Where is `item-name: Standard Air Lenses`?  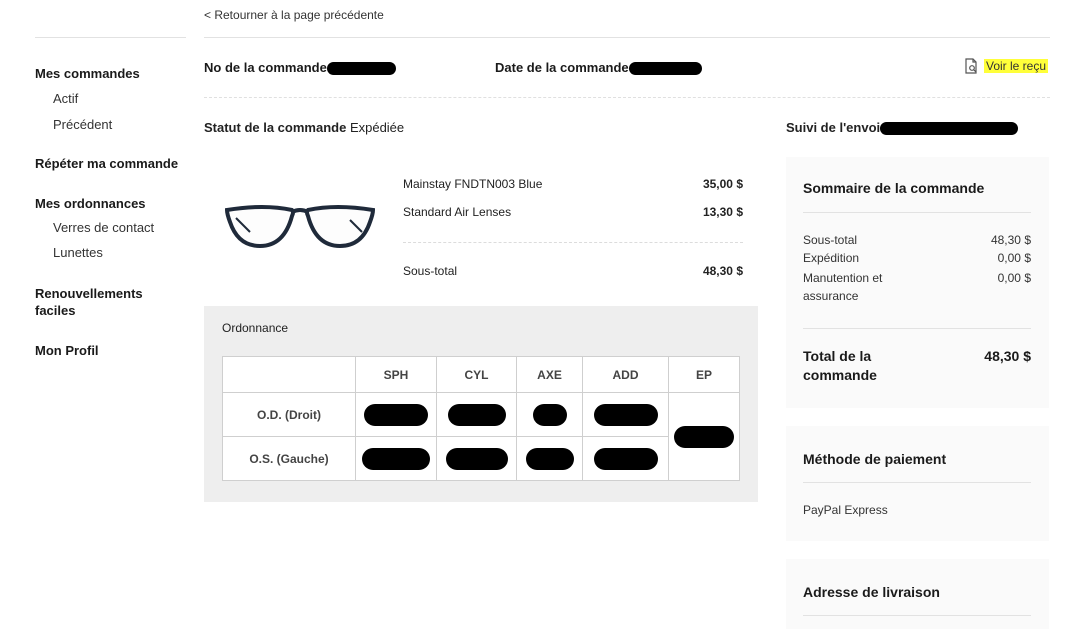
item-name: Standard Air Lenses is located at coordinates (457, 212).